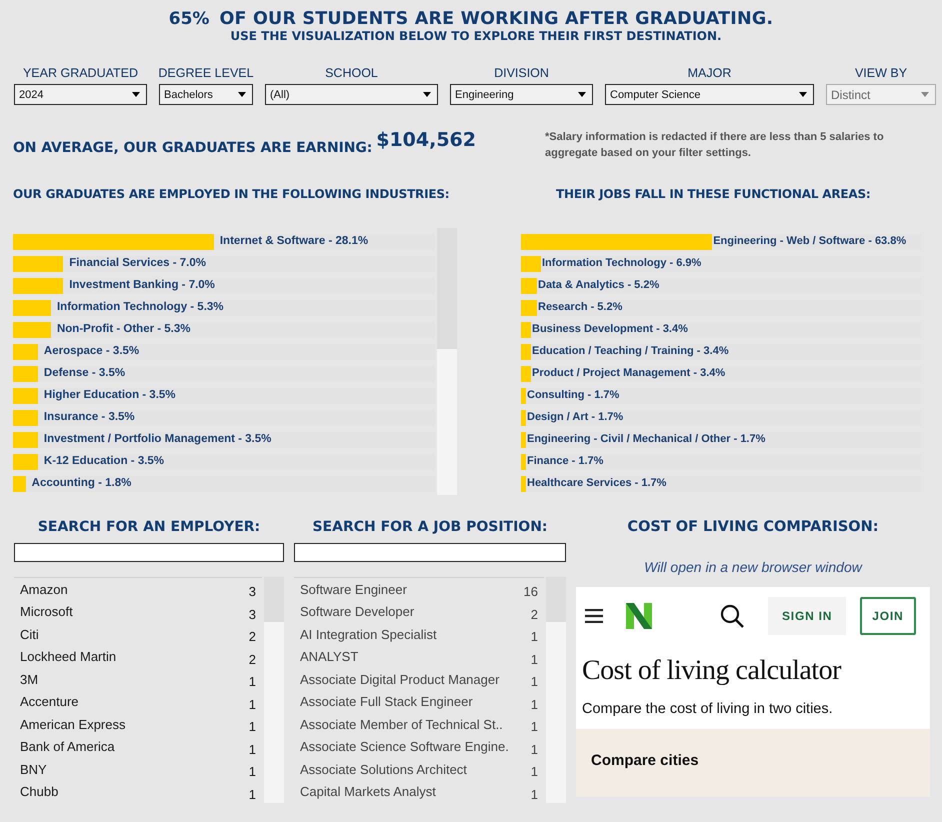  I want to click on bar-label: Consulting - 1.7%, so click(573, 395).